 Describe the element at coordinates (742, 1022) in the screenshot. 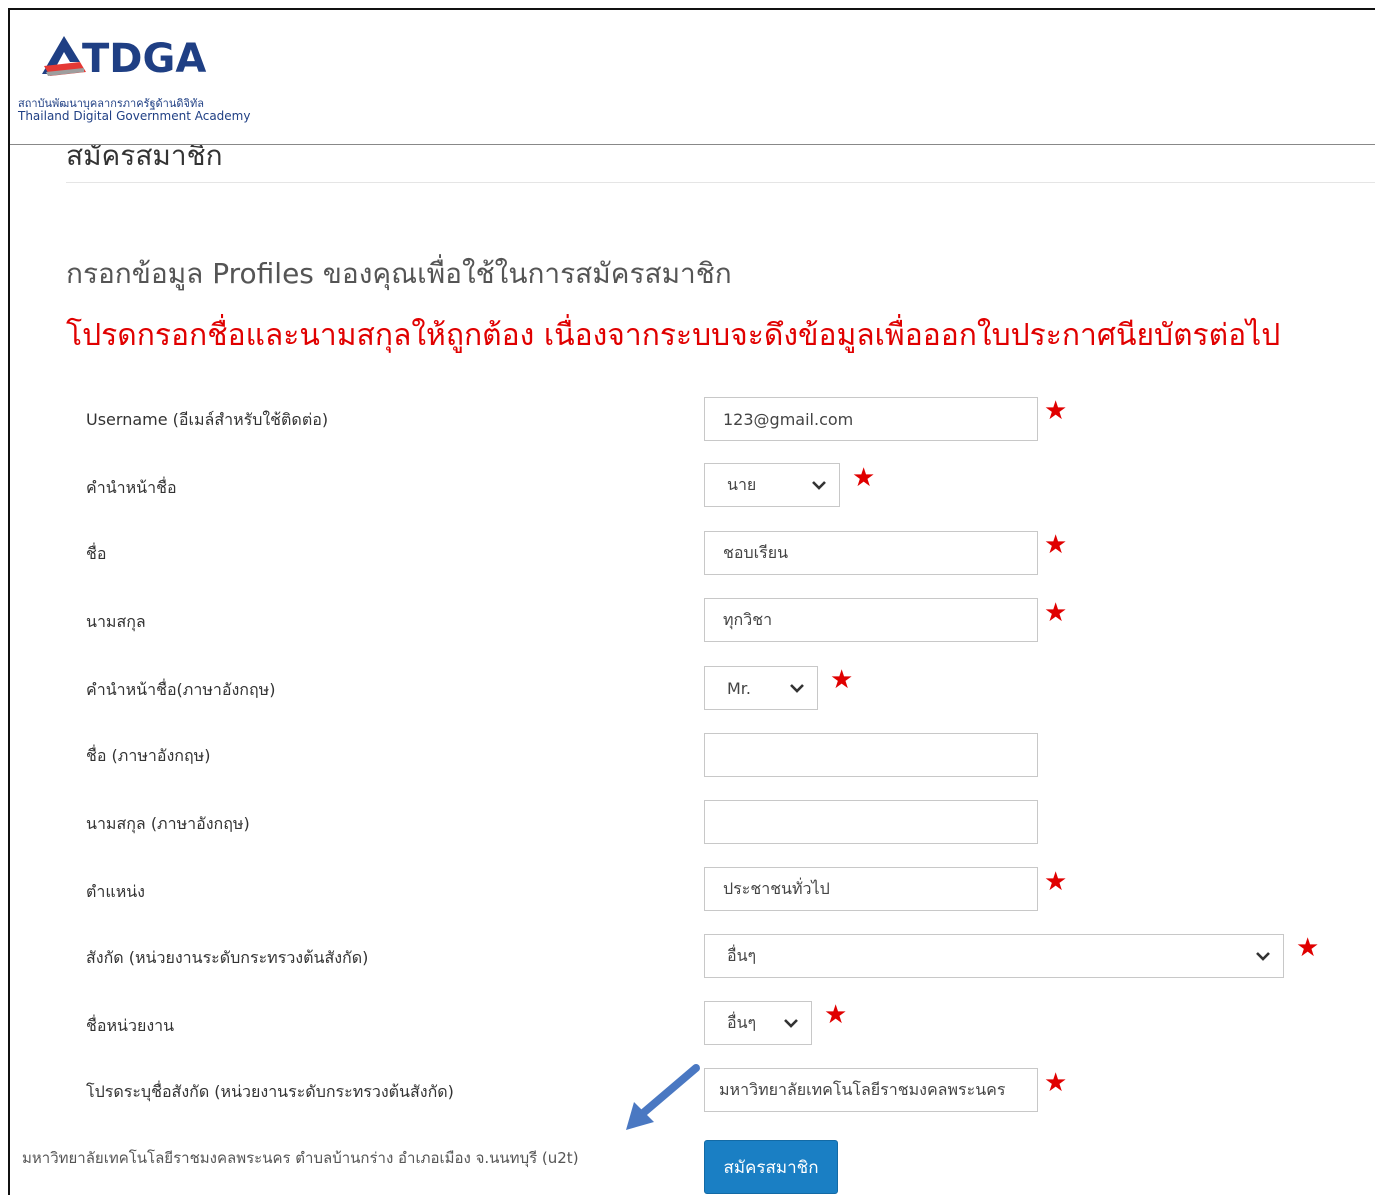

I see `agency-value: อื่นๆ` at that location.